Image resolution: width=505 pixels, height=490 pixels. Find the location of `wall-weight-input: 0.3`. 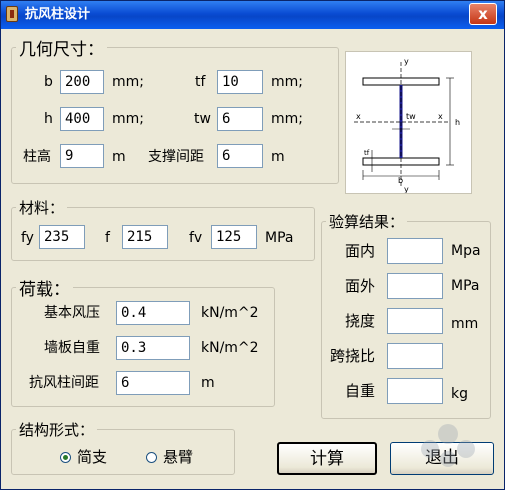

wall-weight-input: 0.3 is located at coordinates (153, 348).